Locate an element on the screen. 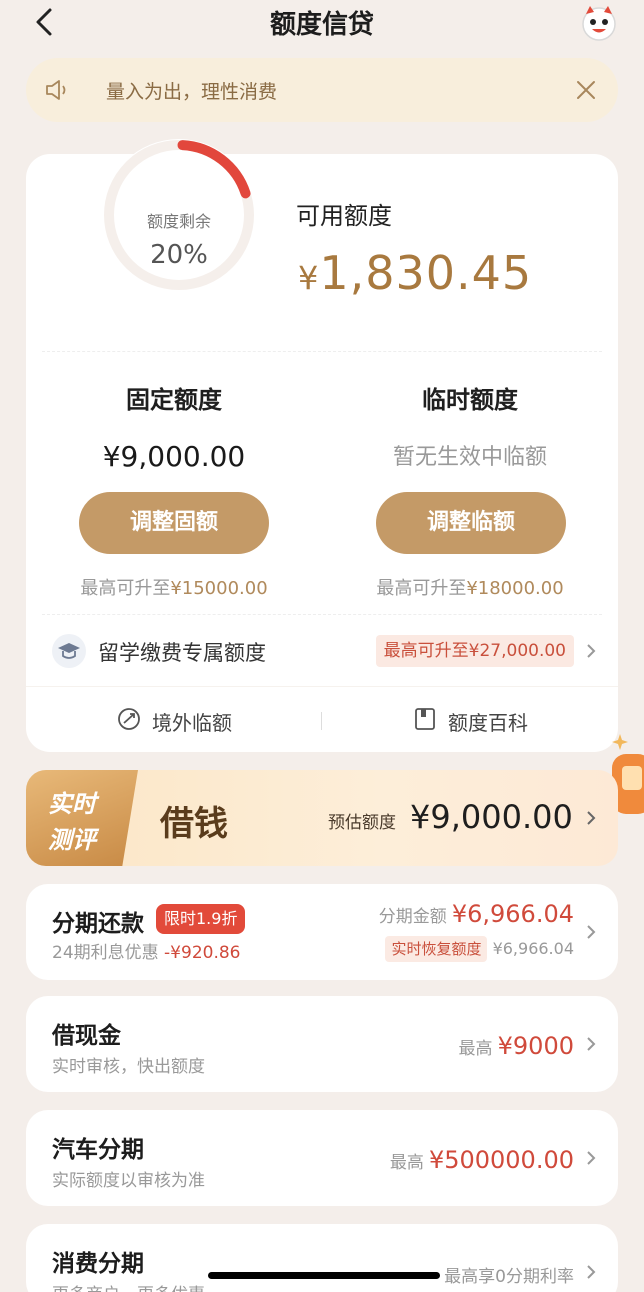  fixed-quota-title: 固定额度 is located at coordinates (174, 400).